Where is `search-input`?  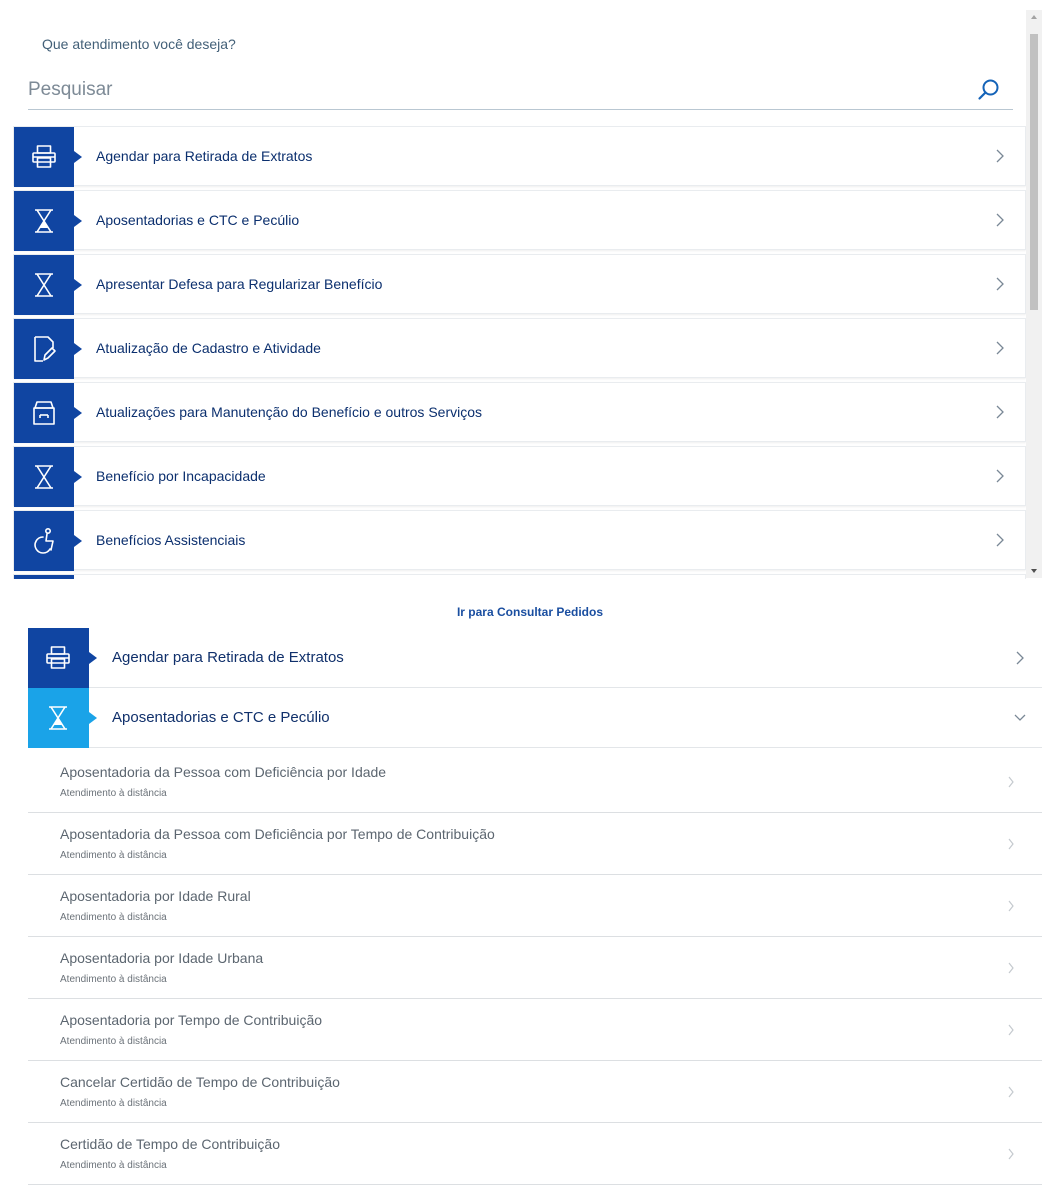
search-input is located at coordinates (493, 90).